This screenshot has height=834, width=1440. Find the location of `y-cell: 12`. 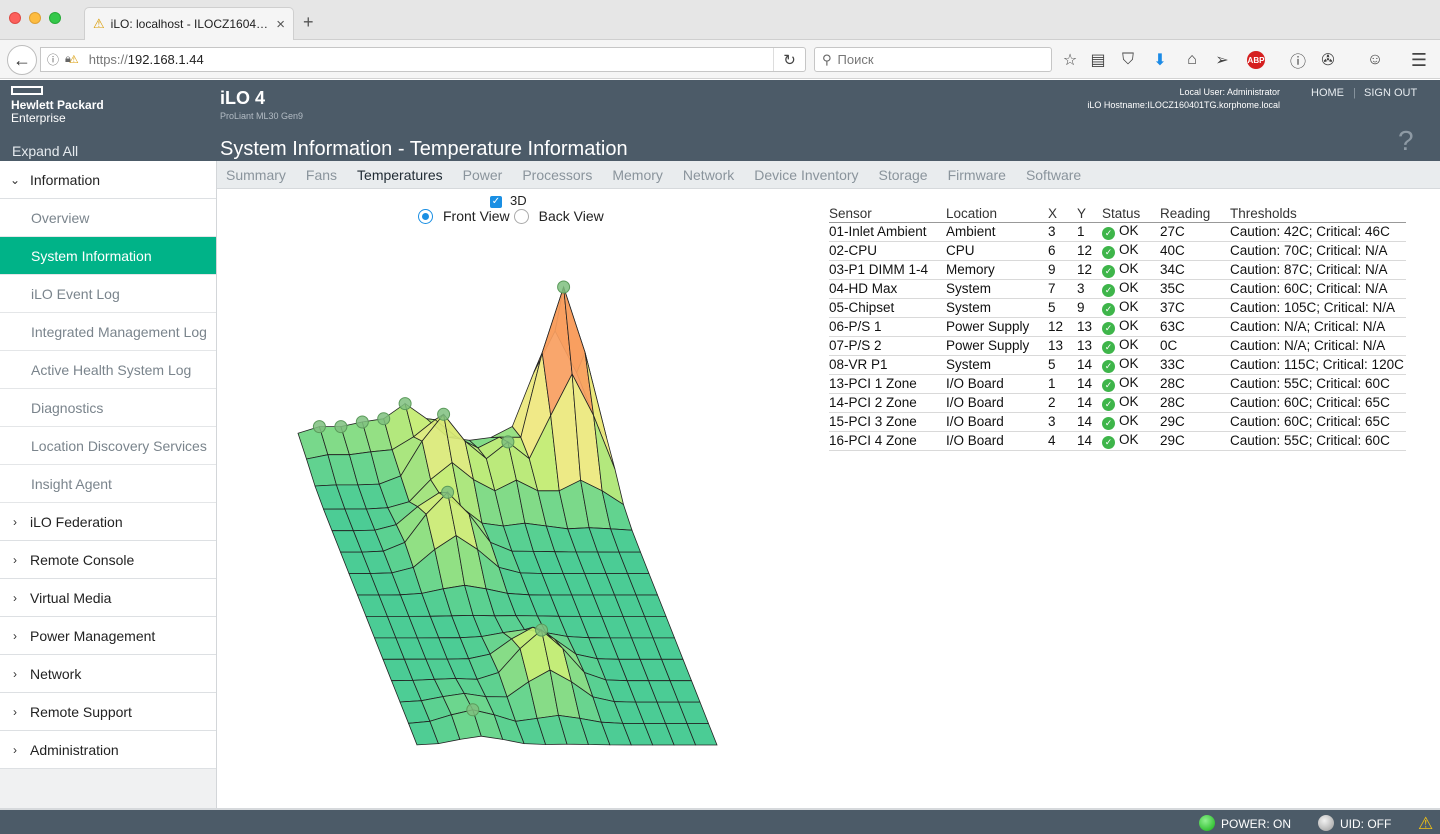

y-cell: 12 is located at coordinates (1089, 251).